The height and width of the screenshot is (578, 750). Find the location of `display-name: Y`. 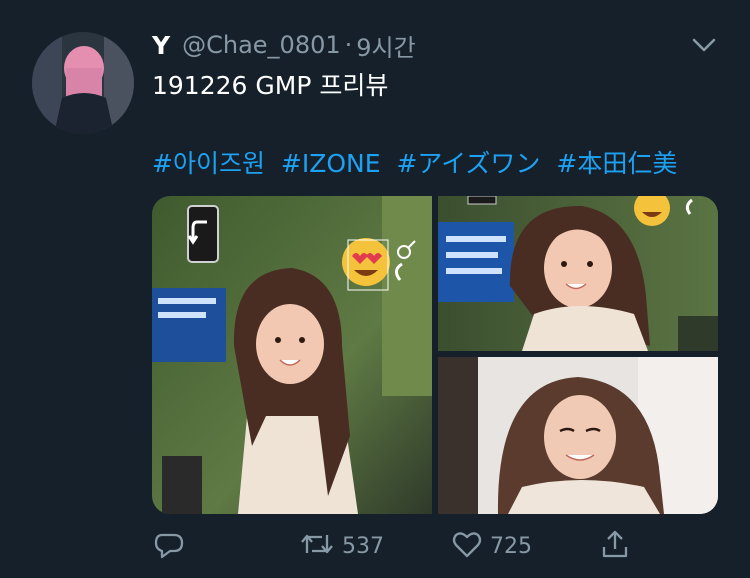

display-name: Y is located at coordinates (161, 45).